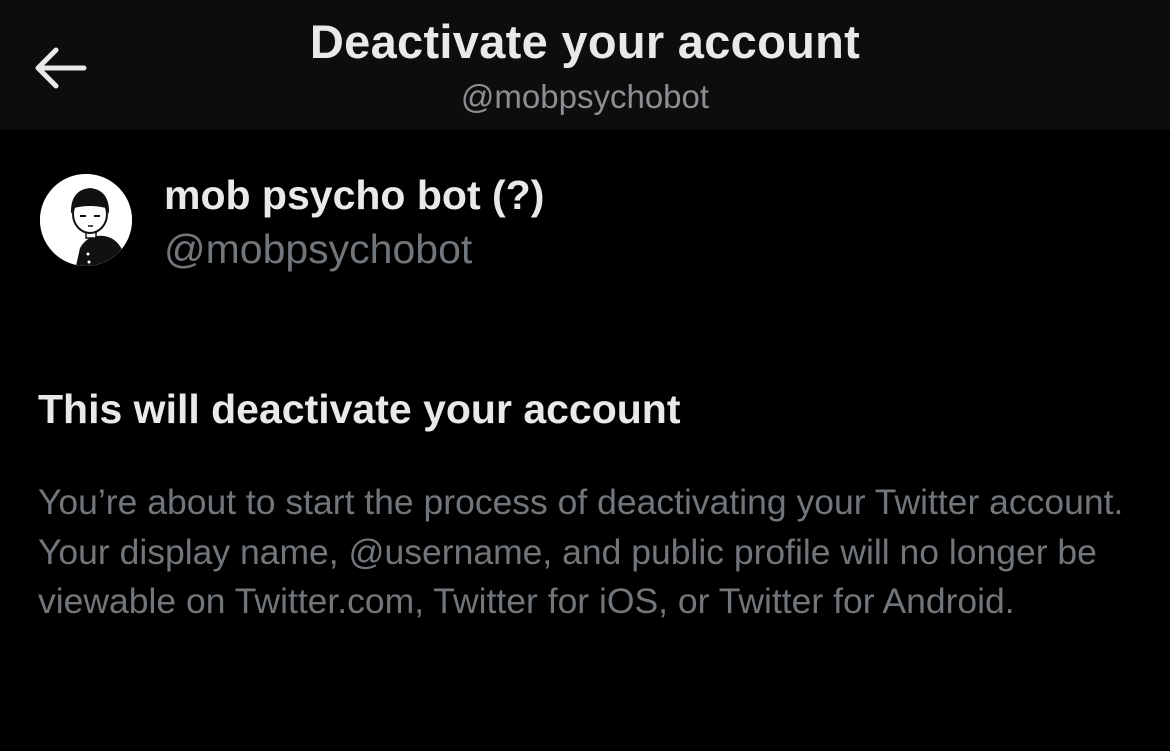 This screenshot has width=1170, height=751. What do you see at coordinates (359, 409) in the screenshot?
I see `section-heading: This will deactivate your account` at bounding box center [359, 409].